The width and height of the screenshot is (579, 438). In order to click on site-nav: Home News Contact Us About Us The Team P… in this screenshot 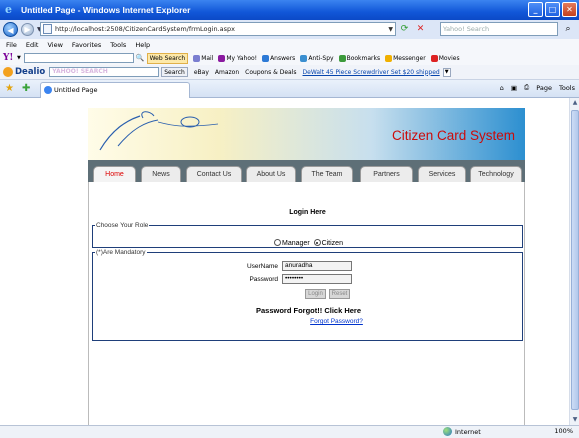, I will do `click(306, 171)`.